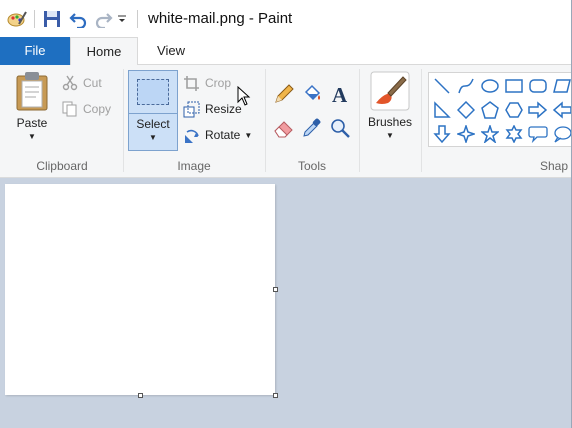  Describe the element at coordinates (194, 166) in the screenshot. I see `image-group-label: Image` at that location.